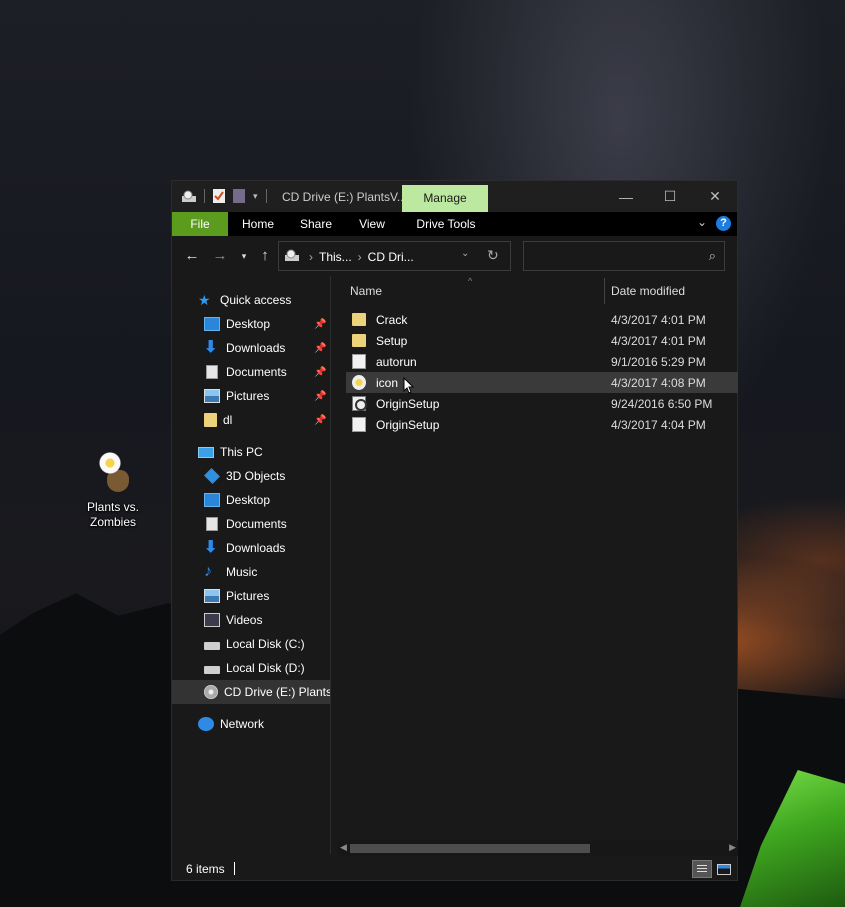 This screenshot has height=907, width=845. What do you see at coordinates (256, 548) in the screenshot?
I see `nav-label: Downloads` at bounding box center [256, 548].